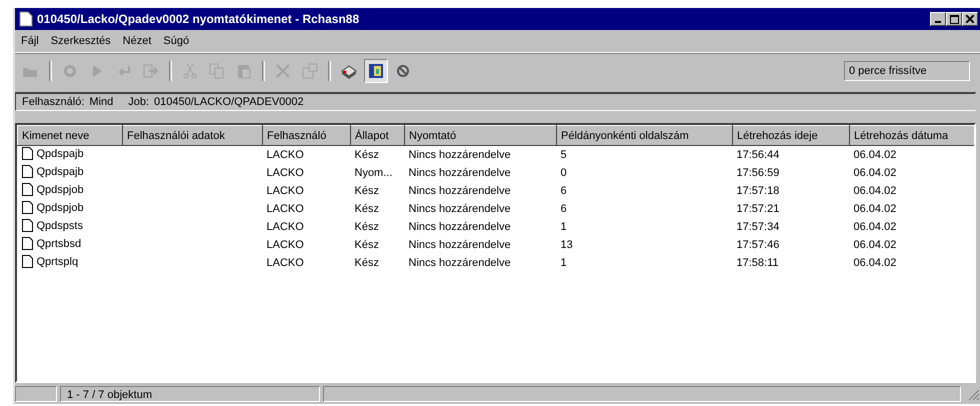 The image size is (980, 406). I want to click on output-name: Qprtsplq, so click(57, 262).